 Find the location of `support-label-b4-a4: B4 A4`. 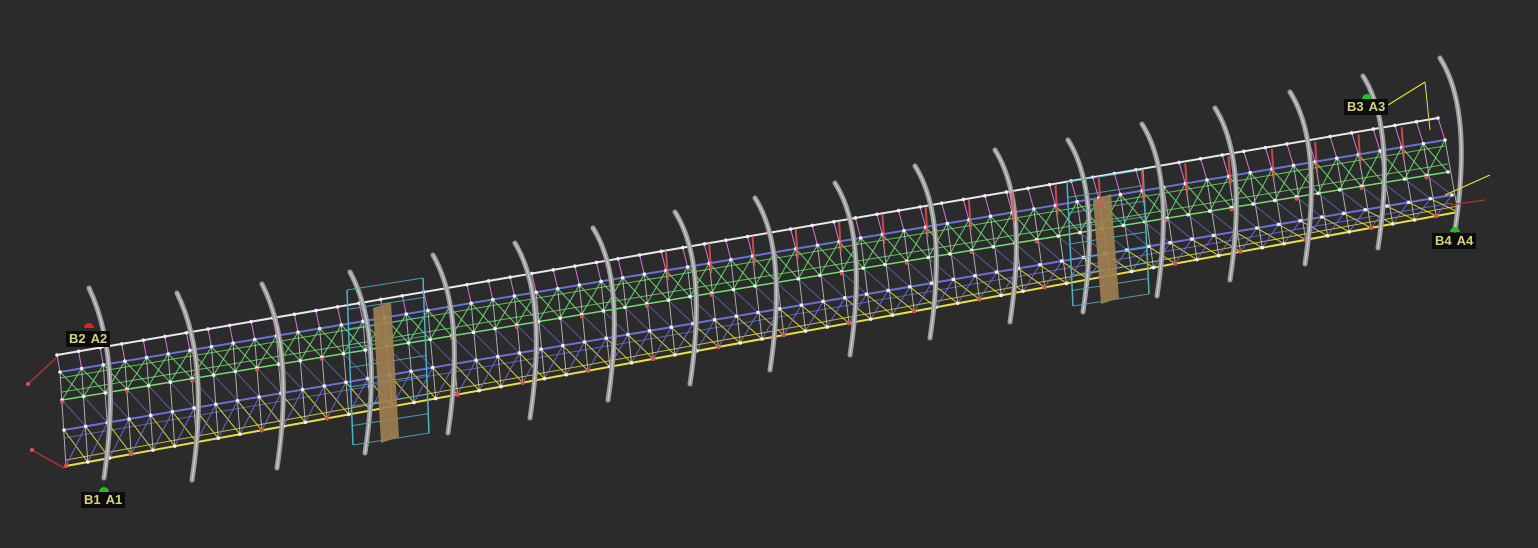

support-label-b4-a4: B4 A4 is located at coordinates (1454, 241).